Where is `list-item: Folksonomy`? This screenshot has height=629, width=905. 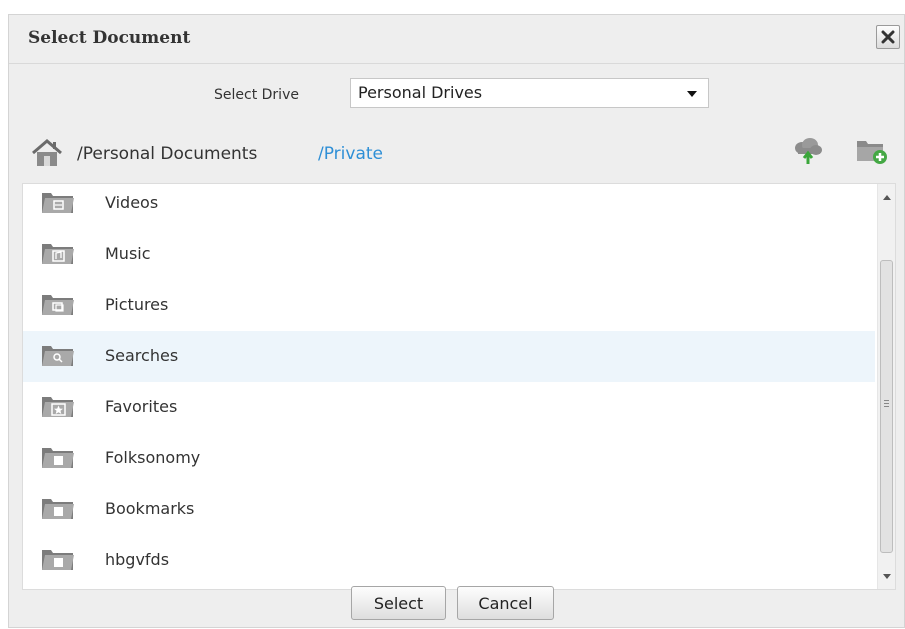
list-item: Folksonomy is located at coordinates (449, 458).